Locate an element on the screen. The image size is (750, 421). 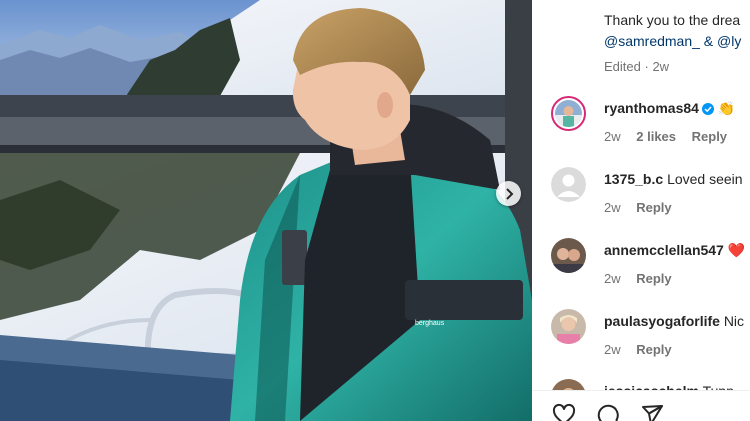
caption-mentions: @samredman_ & @ly is located at coordinates (672, 41).